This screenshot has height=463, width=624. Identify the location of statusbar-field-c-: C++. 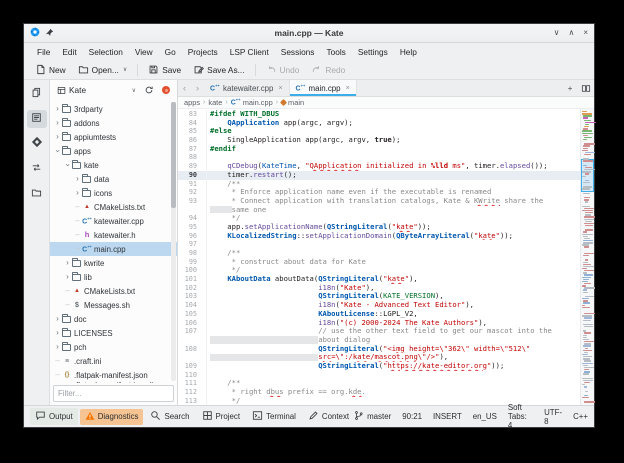
(580, 416).